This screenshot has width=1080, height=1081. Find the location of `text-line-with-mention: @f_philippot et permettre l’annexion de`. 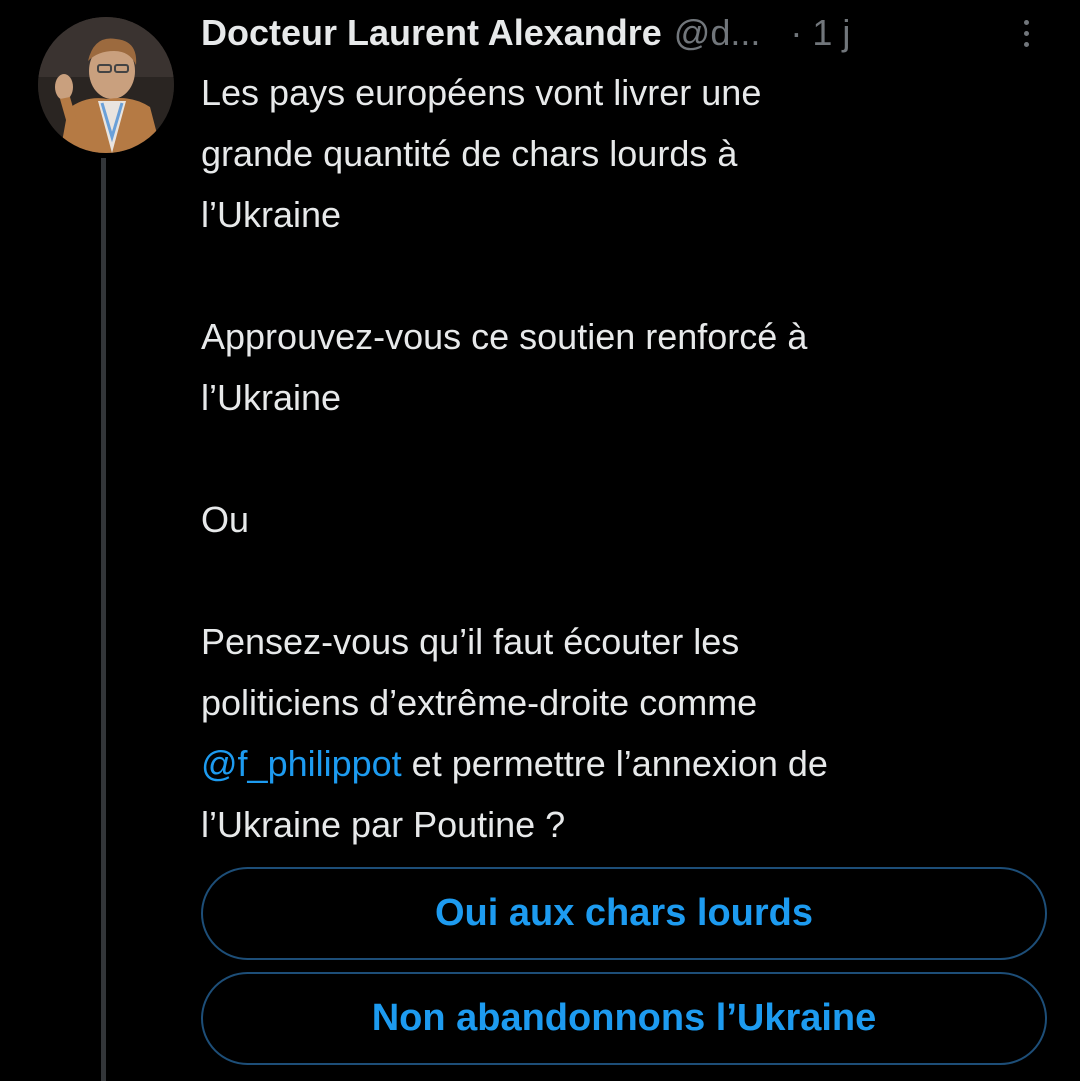

text-line-with-mention: @f_philippot et permettre l’annexion de is located at coordinates (626, 763).